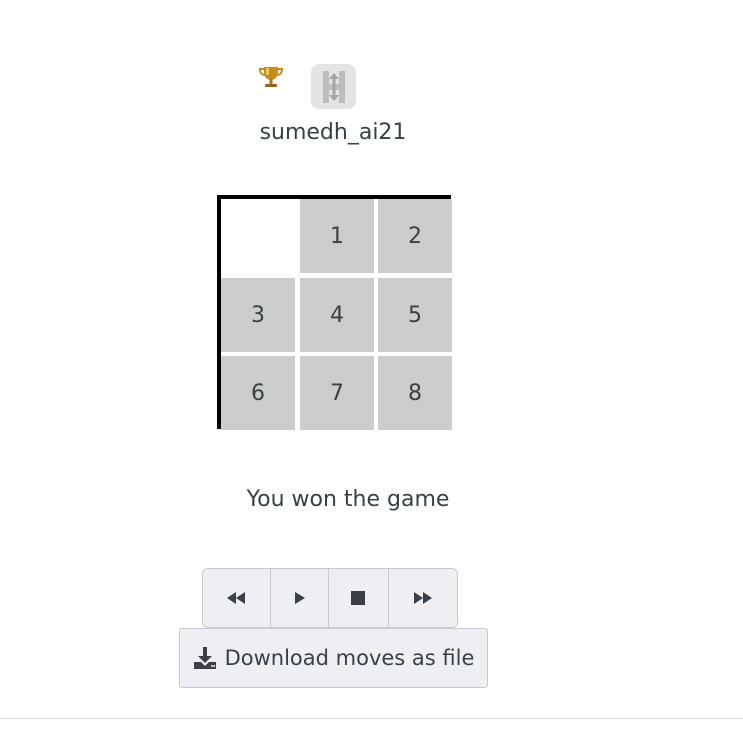 Image resolution: width=743 pixels, height=734 pixels. Describe the element at coordinates (337, 393) in the screenshot. I see `tile-7: 7` at that location.